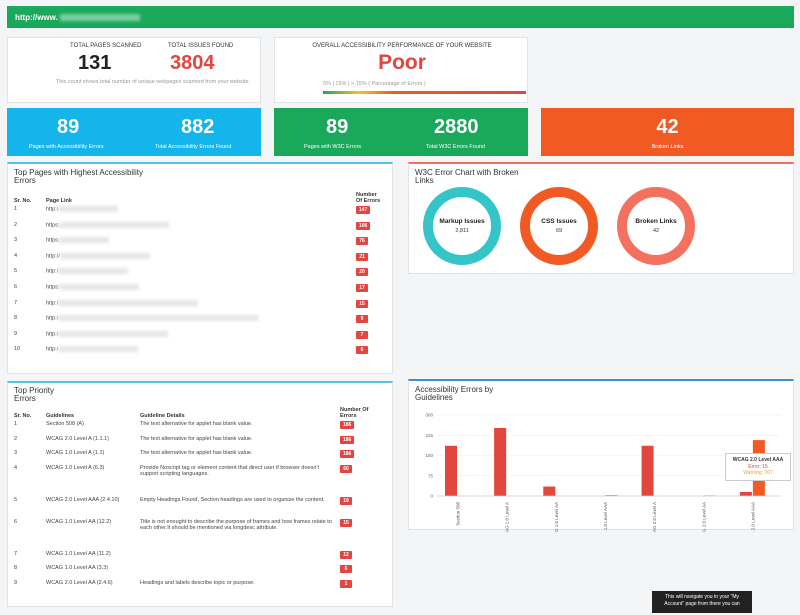  Describe the element at coordinates (424, 92) in the screenshot. I see `performance-scale-bar` at that location.